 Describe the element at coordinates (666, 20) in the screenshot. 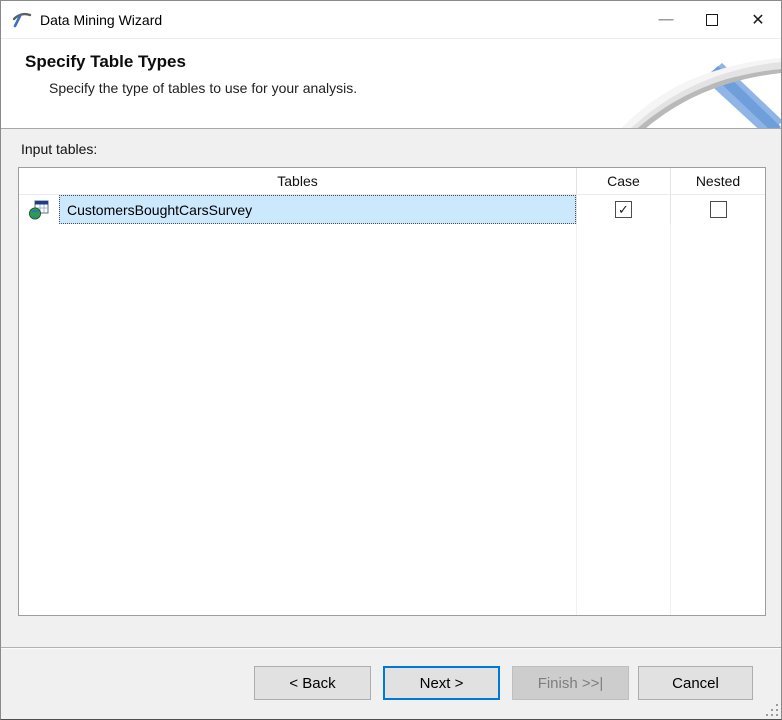

I see `minimize-button: —` at that location.